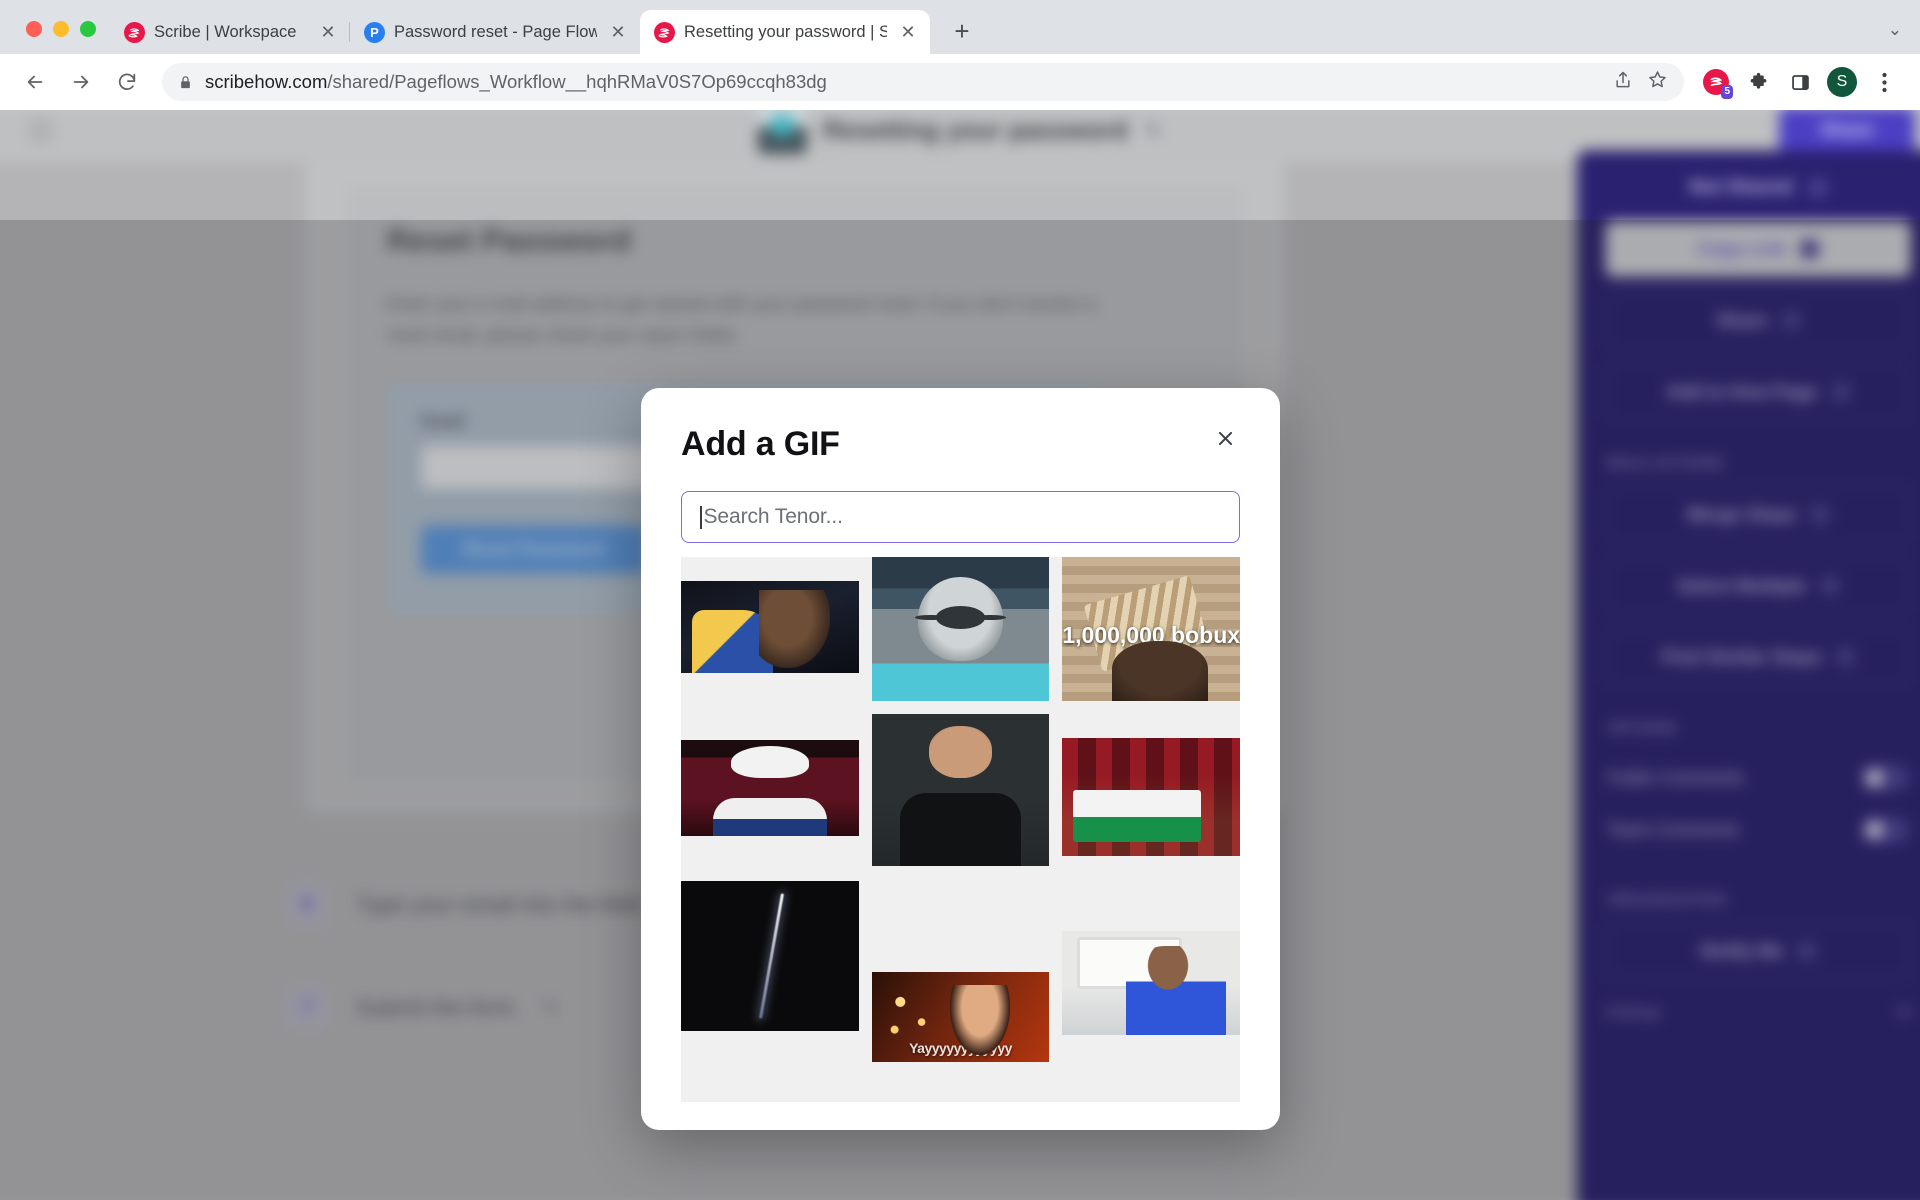 This screenshot has height=1200, width=1920. Describe the element at coordinates (88, 29) in the screenshot. I see `maximize-window-button` at that location.